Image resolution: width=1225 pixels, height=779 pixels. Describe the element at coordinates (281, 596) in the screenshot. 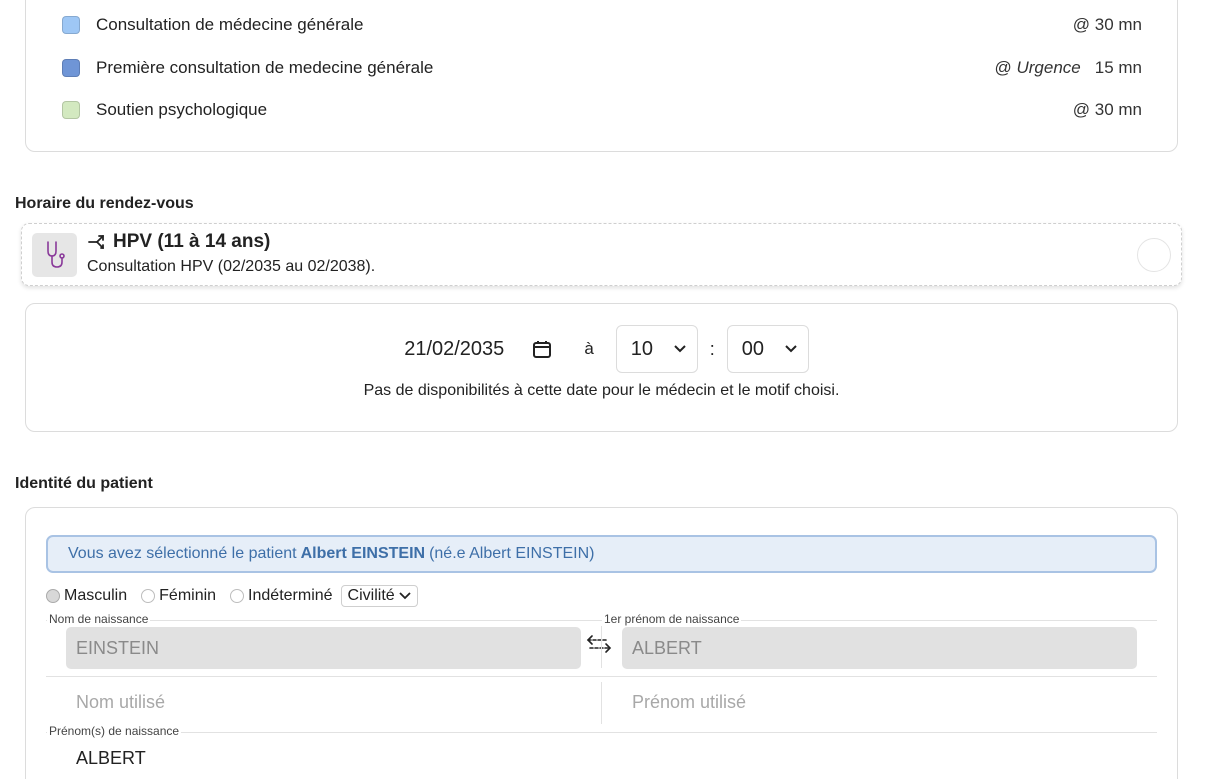

I see `gender-option-indetermine: Indéterminé` at that location.